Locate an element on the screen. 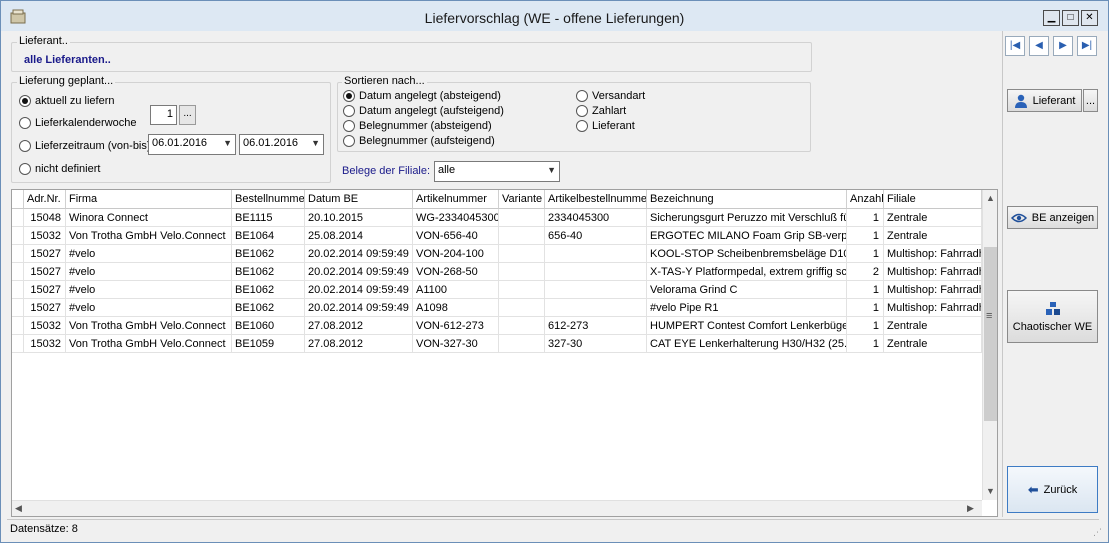 Image resolution: width=1109 pixels, height=543 pixels. sort-beleg-aufsteigend: Belegnummer (aufsteigend) is located at coordinates (419, 141).